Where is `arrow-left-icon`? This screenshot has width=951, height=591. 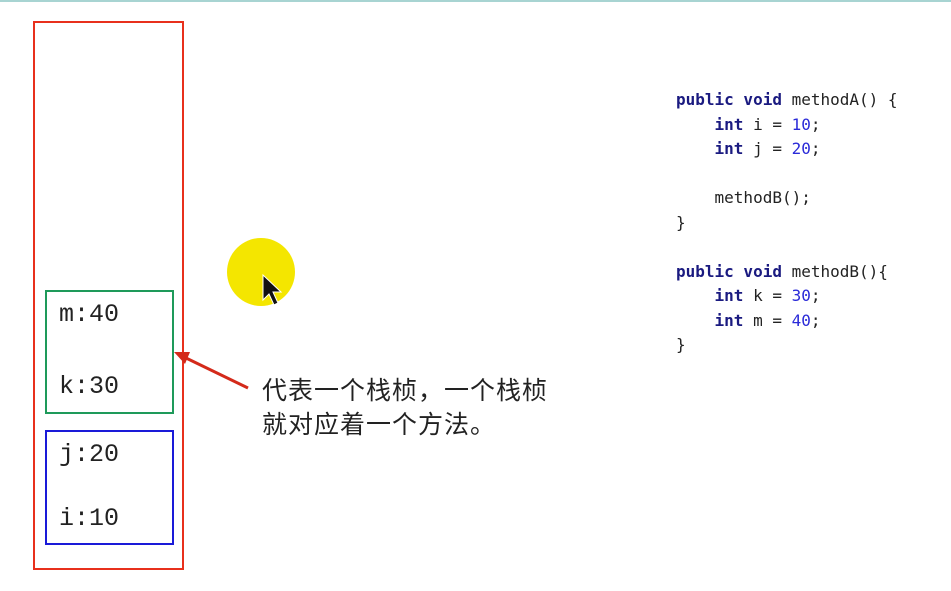
arrow-left-icon is located at coordinates (211, 371).